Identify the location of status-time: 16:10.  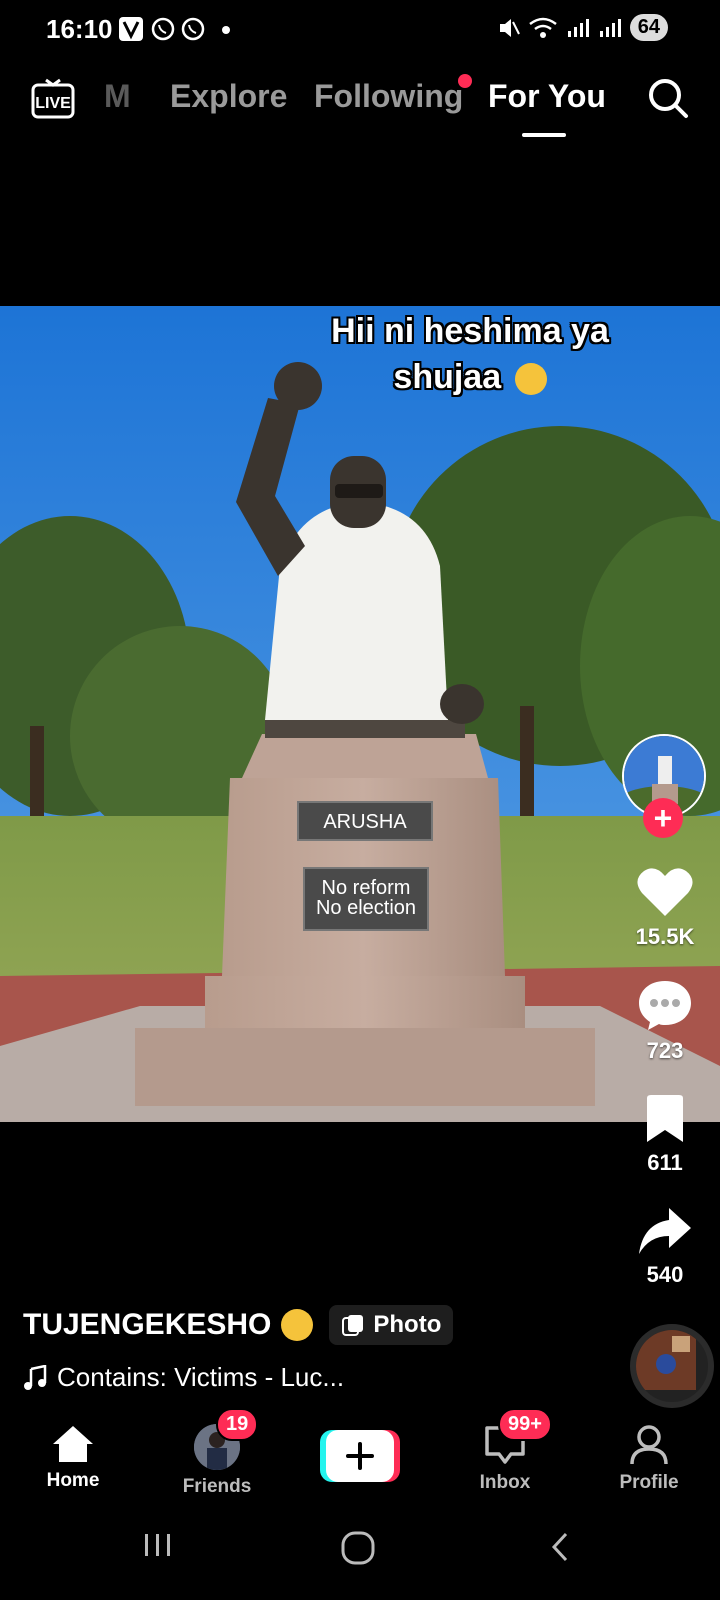
(79, 29).